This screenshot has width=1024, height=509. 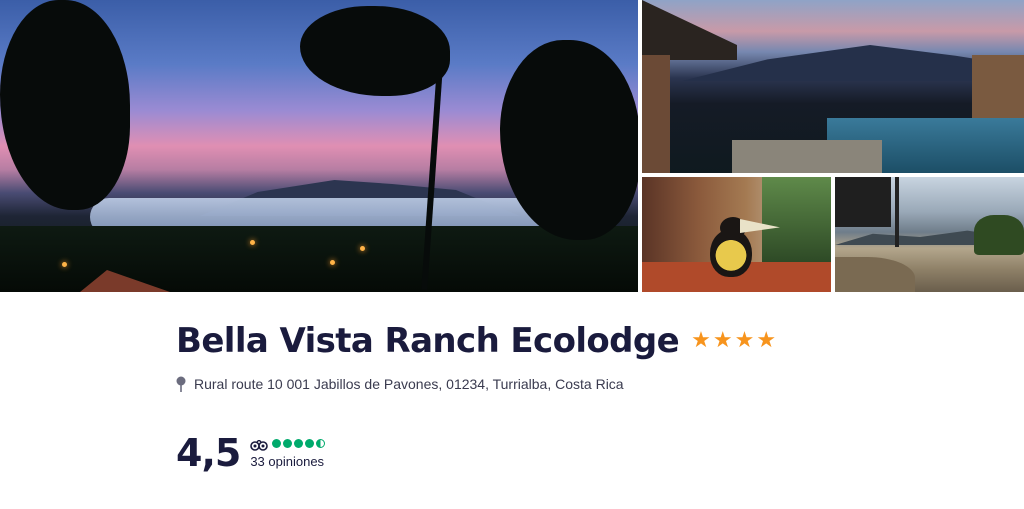 What do you see at coordinates (656, 114) in the screenshot?
I see `wall-shape` at bounding box center [656, 114].